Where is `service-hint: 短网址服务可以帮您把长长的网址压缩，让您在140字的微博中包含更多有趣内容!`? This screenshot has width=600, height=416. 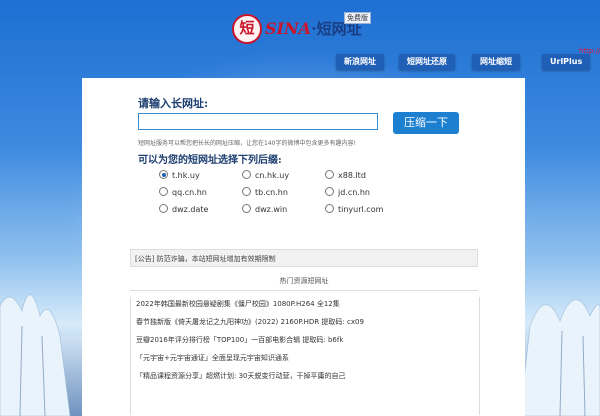
service-hint: 短网址服务可以帮您把长长的网址压缩，让您在140字的微博中包含更多有趣内容! is located at coordinates (247, 143).